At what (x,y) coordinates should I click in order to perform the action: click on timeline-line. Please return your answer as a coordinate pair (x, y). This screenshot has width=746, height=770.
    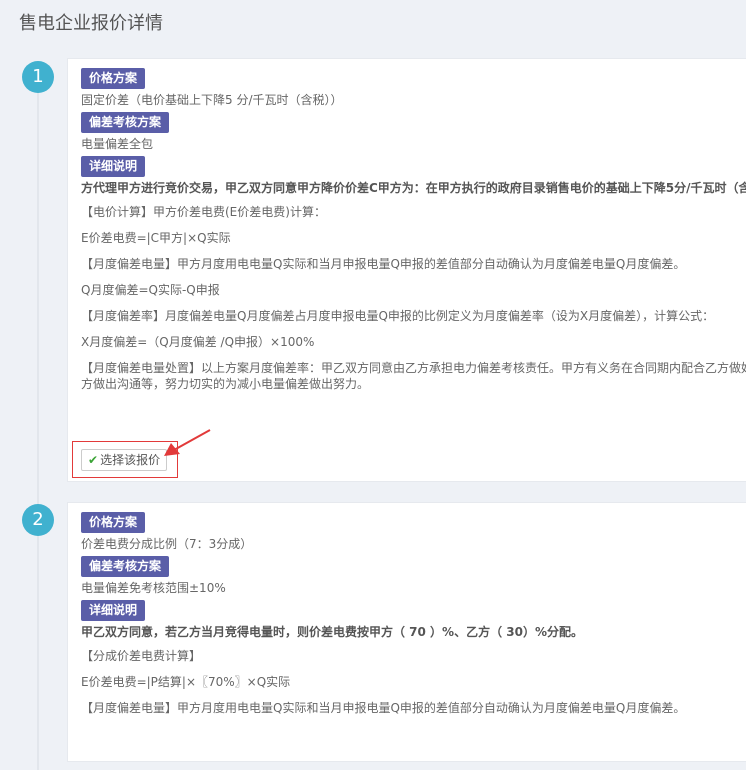
    Looking at the image, I should click on (38, 420).